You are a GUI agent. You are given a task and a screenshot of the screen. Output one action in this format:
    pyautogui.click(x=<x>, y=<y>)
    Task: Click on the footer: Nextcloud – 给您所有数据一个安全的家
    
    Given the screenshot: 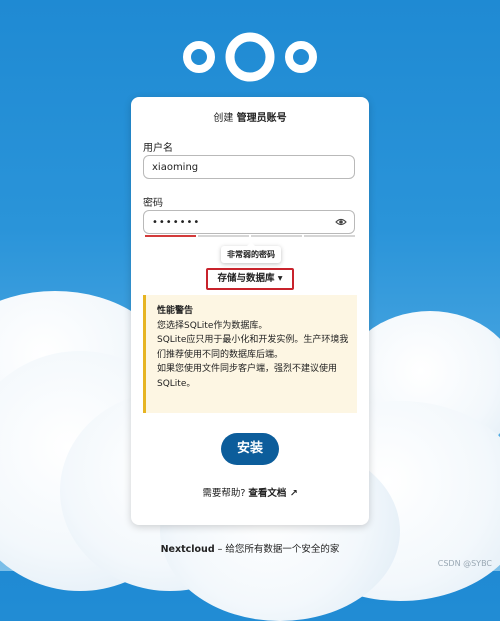 What is the action you would take?
    pyautogui.click(x=250, y=548)
    